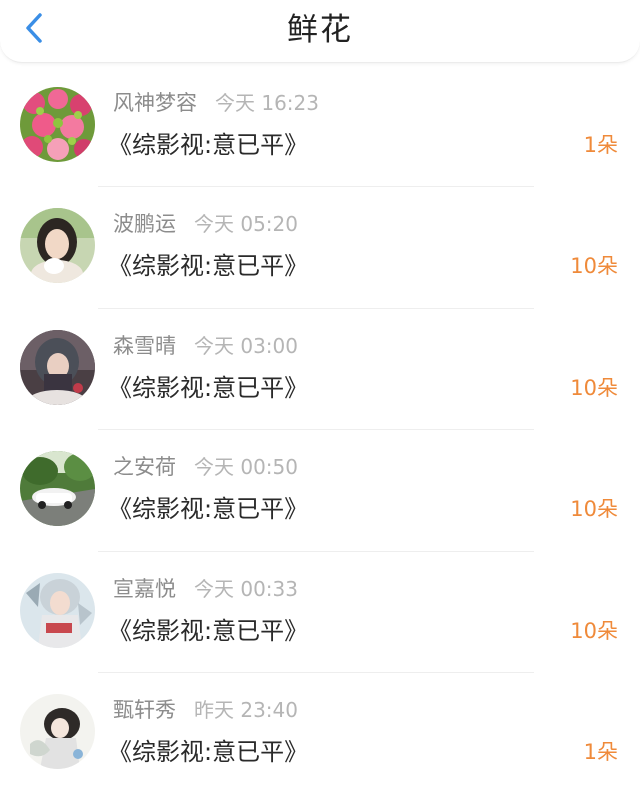 This screenshot has height=794, width=640. I want to click on user-name: 波鹏运, so click(144, 224).